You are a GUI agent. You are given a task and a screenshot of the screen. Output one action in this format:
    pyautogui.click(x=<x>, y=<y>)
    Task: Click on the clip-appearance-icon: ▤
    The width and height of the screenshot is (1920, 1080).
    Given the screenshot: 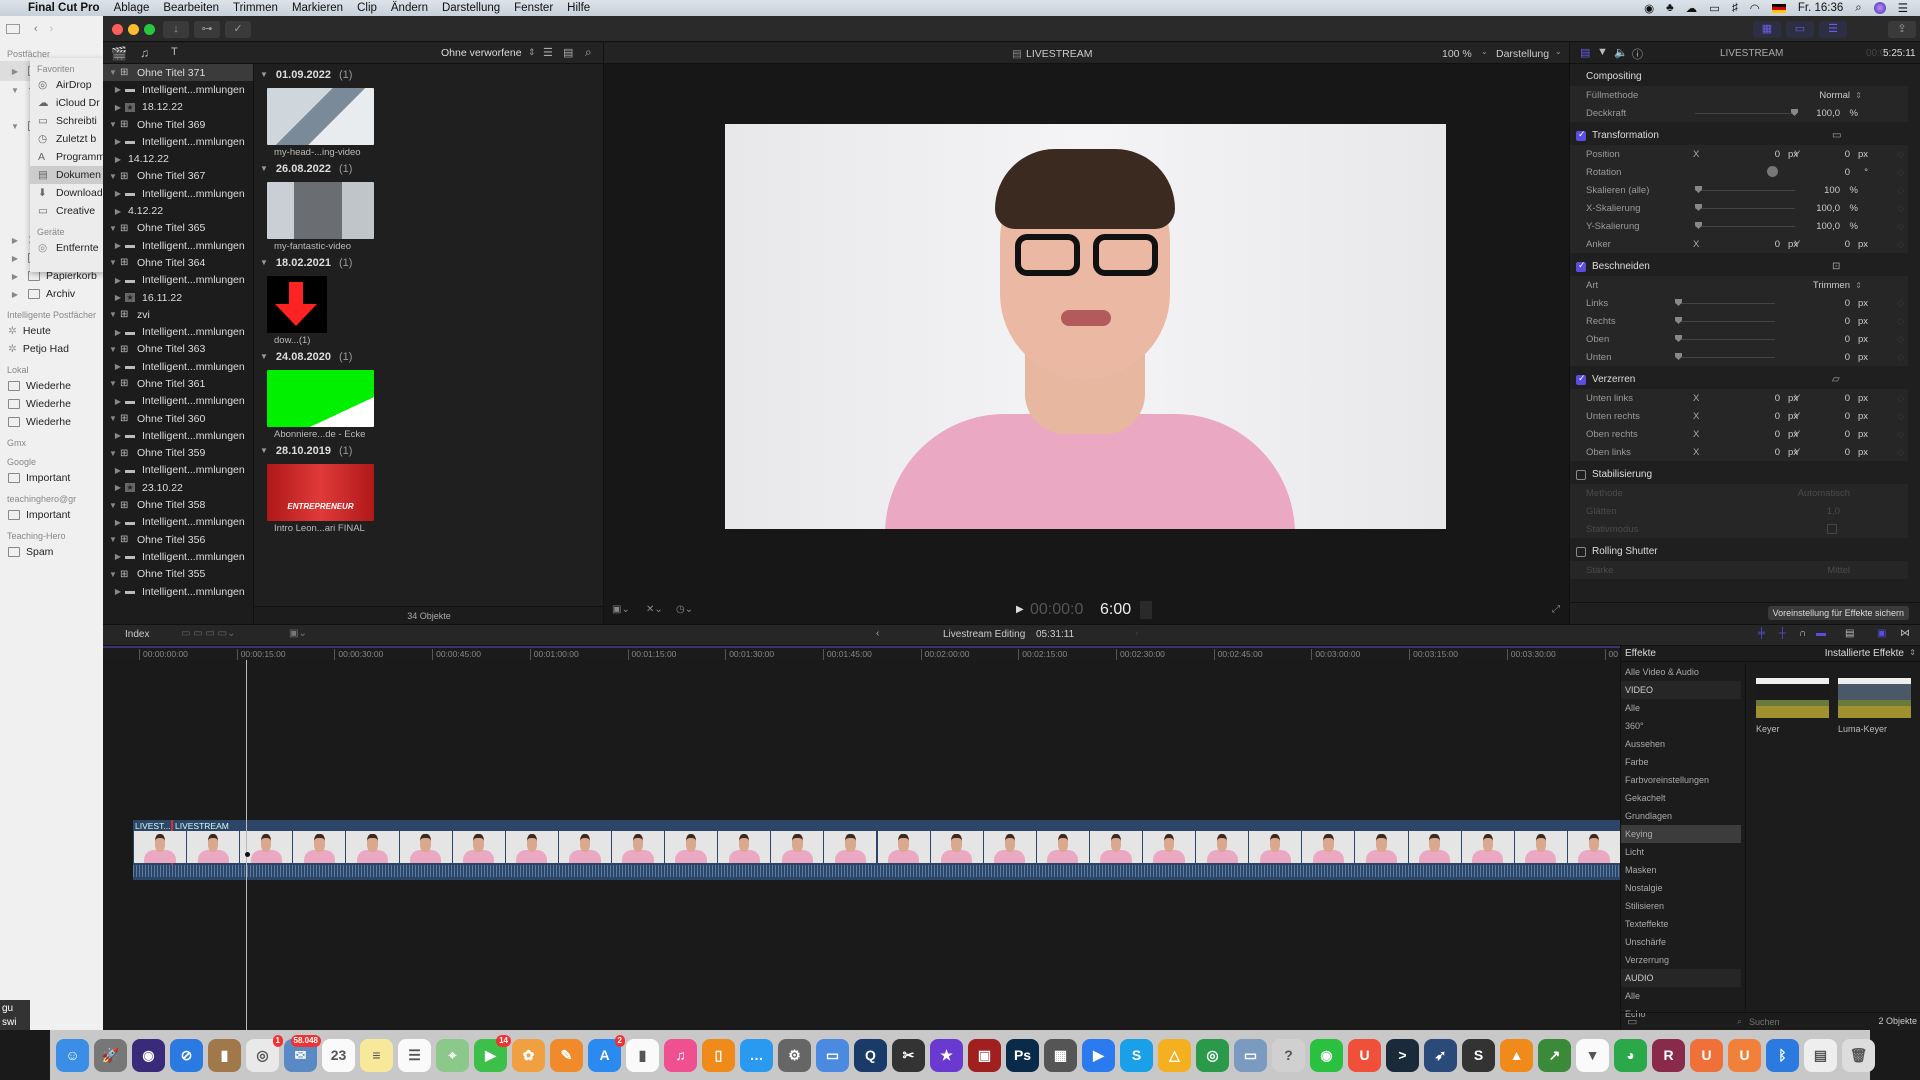 What is the action you would take?
    pyautogui.click(x=1849, y=633)
    